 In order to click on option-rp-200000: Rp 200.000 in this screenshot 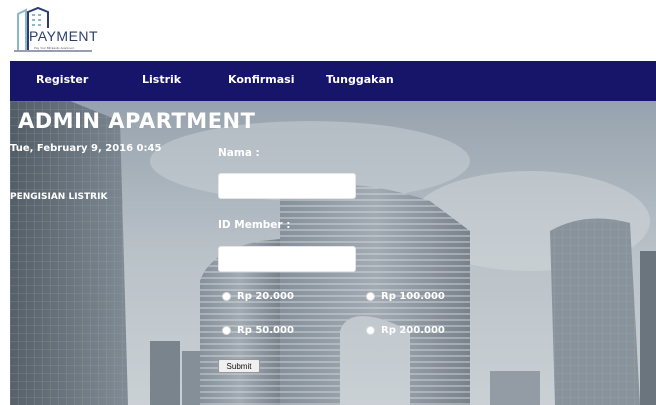, I will do `click(405, 330)`.